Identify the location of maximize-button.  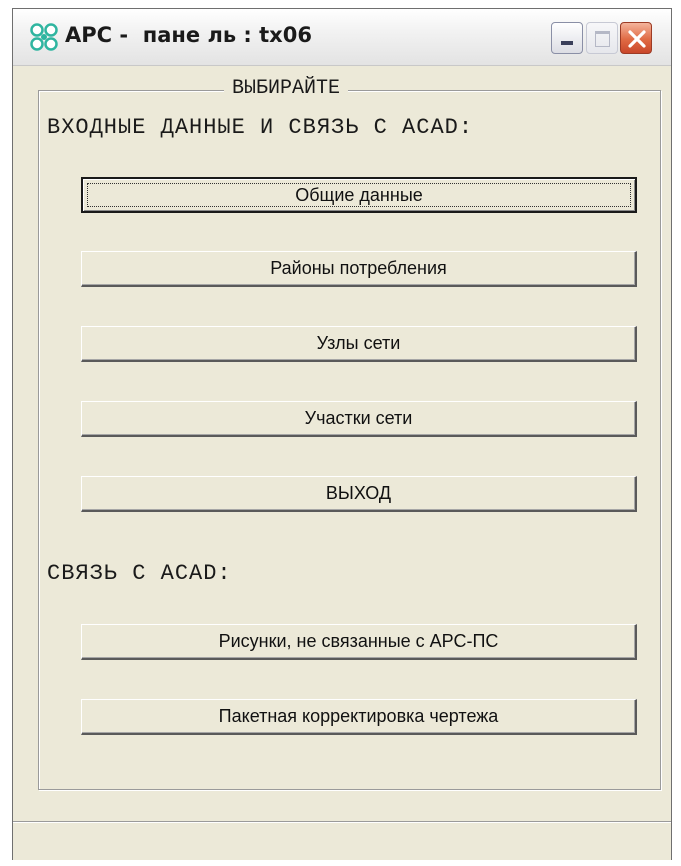
(602, 38).